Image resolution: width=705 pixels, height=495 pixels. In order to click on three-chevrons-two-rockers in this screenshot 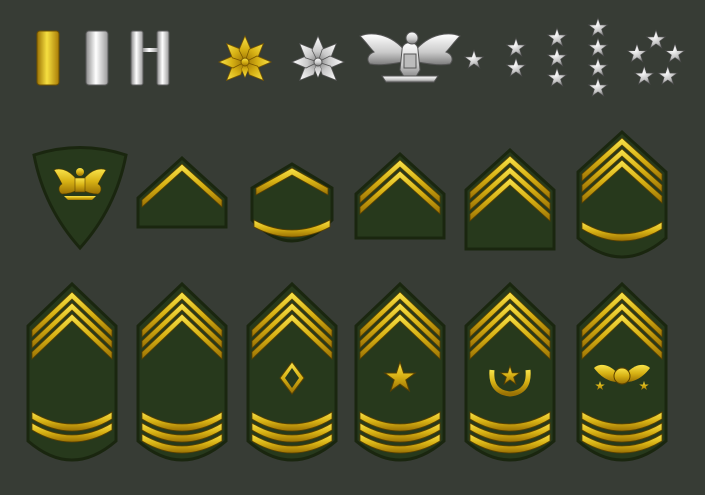, I will do `click(72, 371)`.